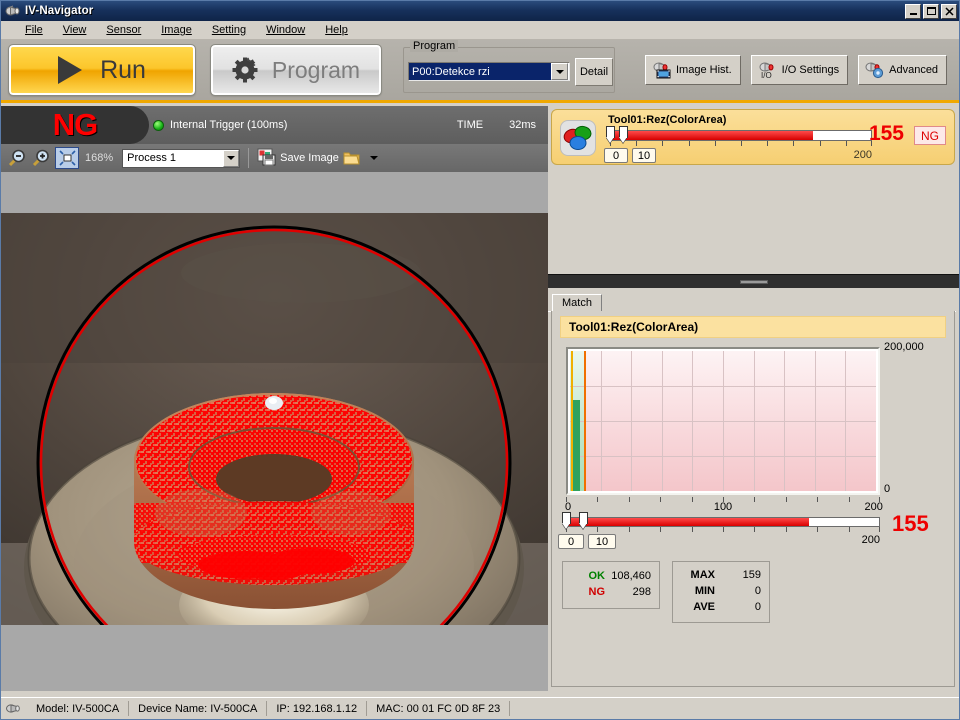  I want to click on counter-ng-value: 298, so click(641, 592).